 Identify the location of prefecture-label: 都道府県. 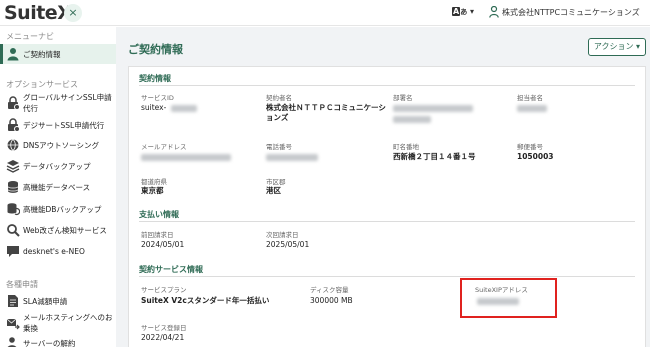
(154, 182).